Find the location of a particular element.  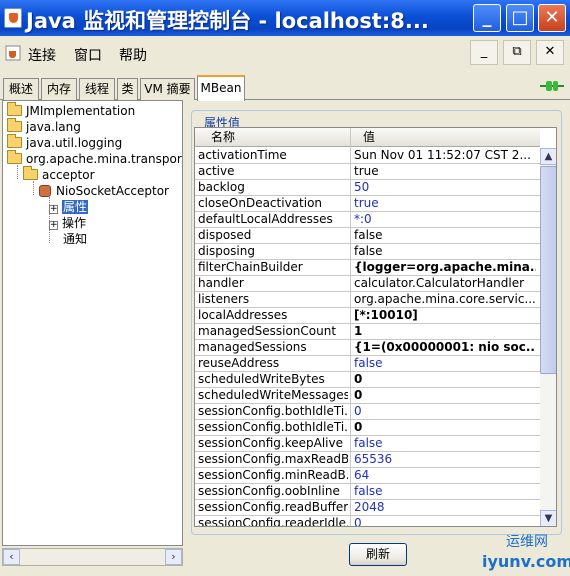

attribute-name: activationTime is located at coordinates (242, 155).